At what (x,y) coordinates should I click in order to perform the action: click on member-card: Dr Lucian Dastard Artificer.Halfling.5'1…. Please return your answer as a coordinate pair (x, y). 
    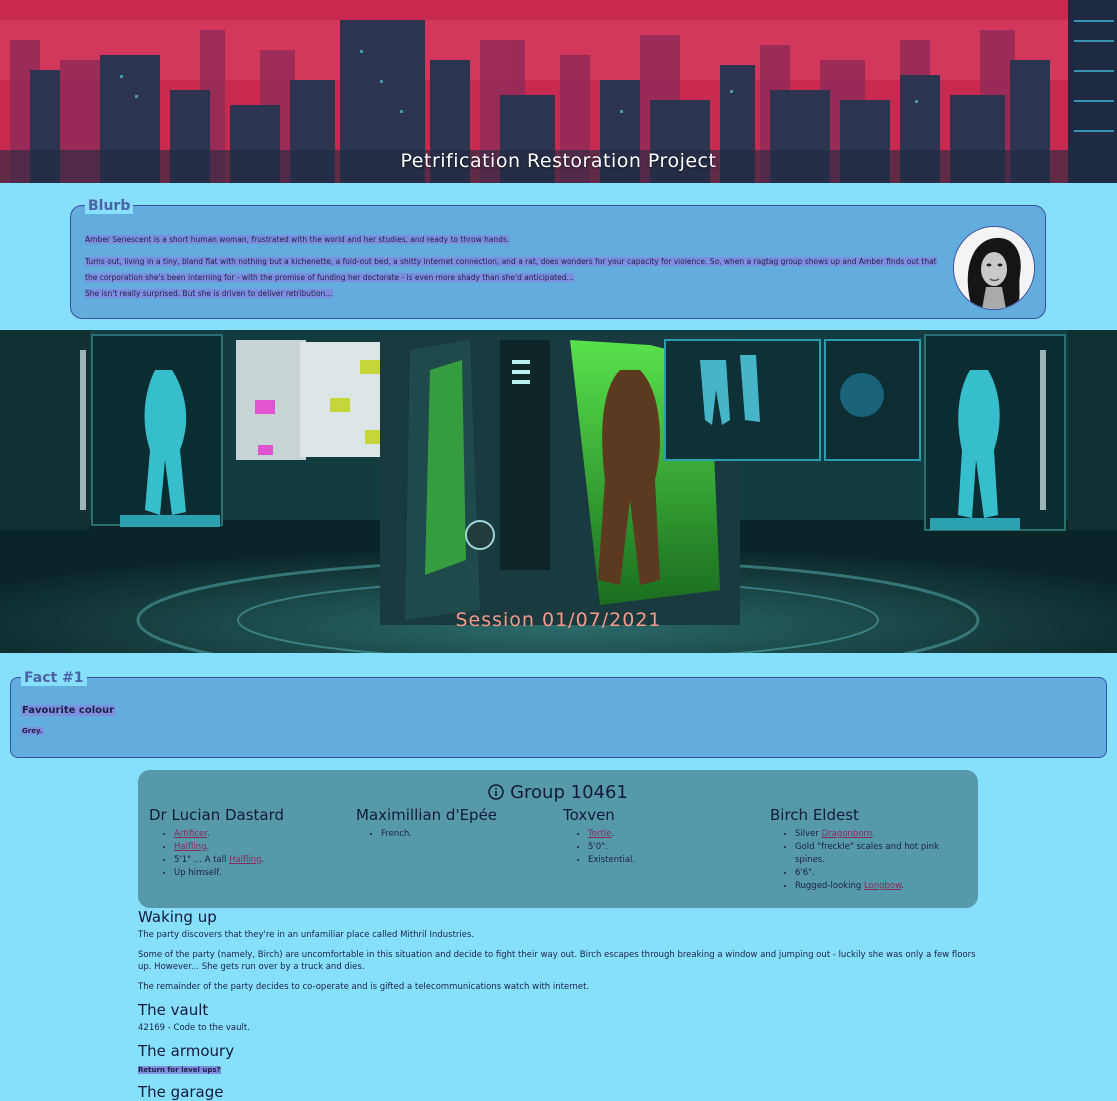
    Looking at the image, I should click on (249, 843).